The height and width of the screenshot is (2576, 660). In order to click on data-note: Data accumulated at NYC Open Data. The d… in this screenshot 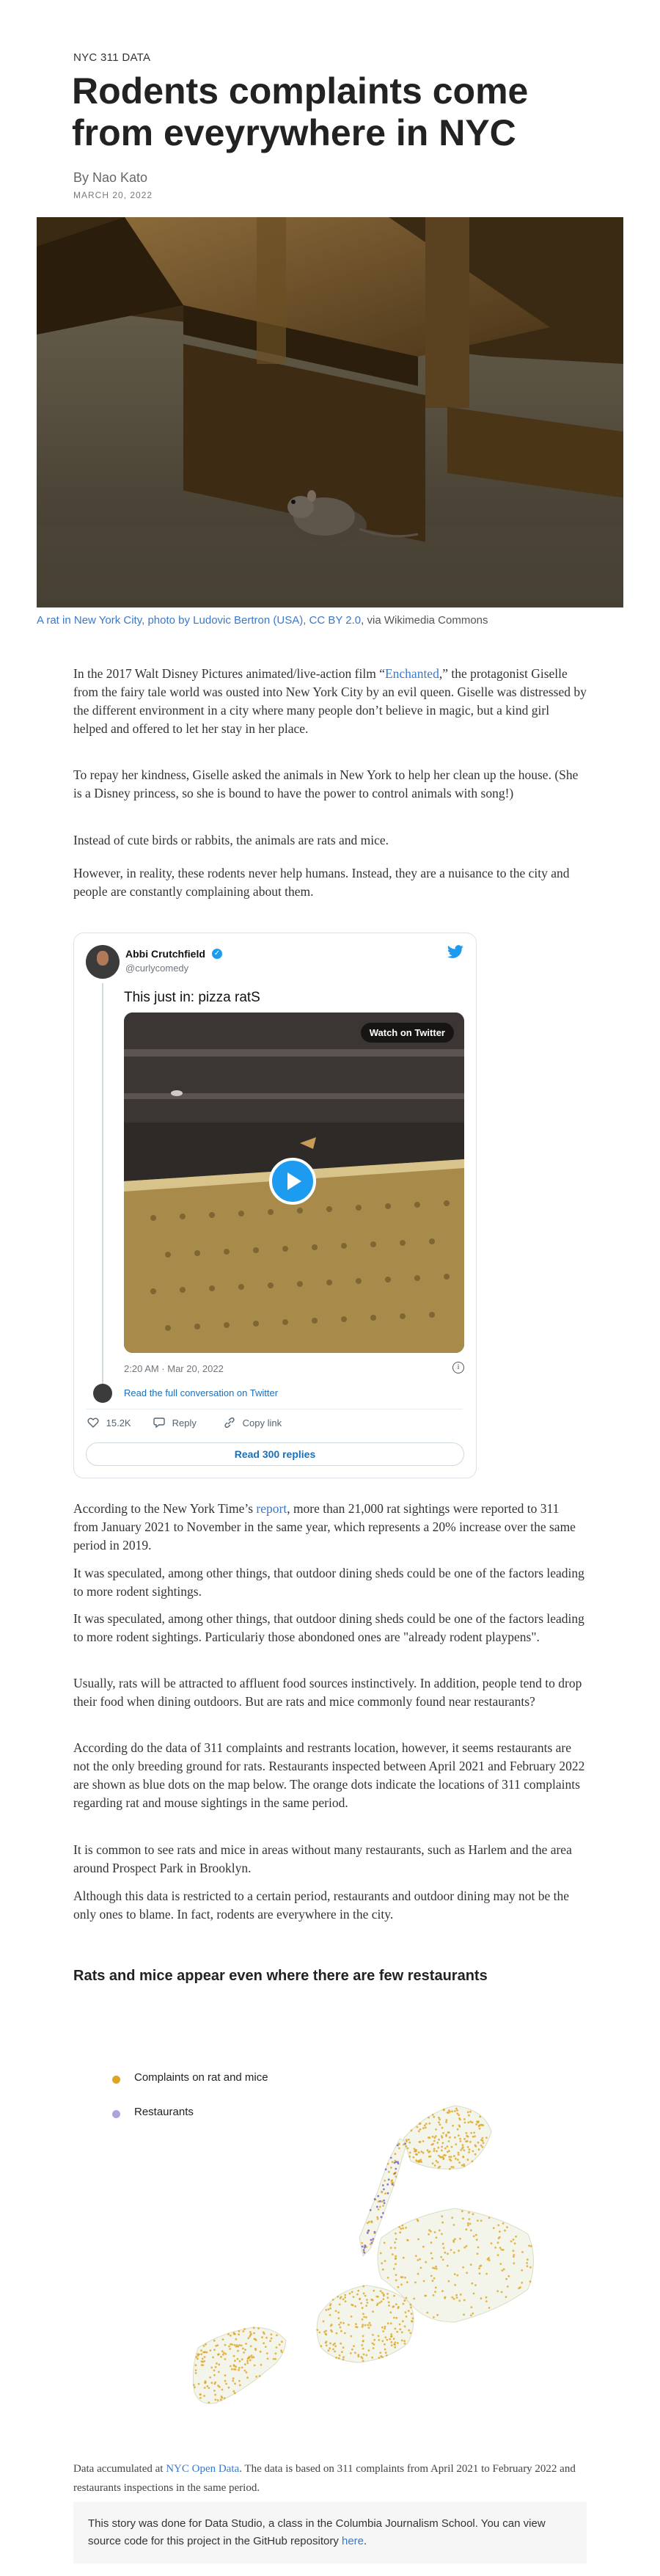, I will do `click(330, 2478)`.